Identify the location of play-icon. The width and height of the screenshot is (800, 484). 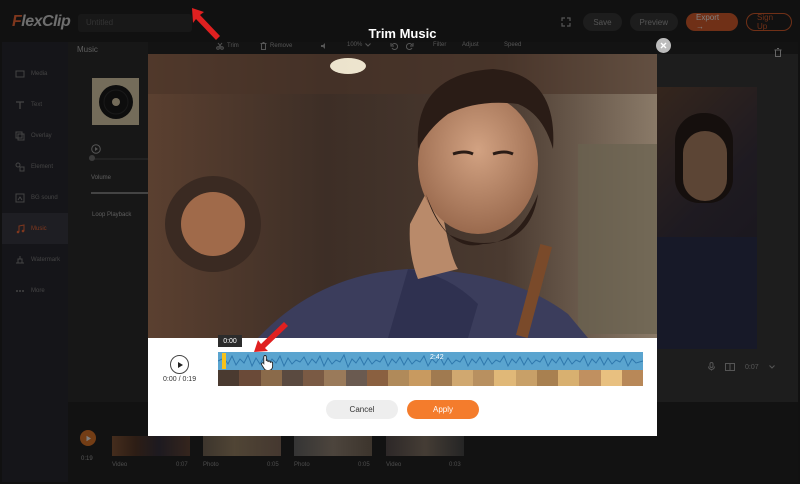
(180, 364).